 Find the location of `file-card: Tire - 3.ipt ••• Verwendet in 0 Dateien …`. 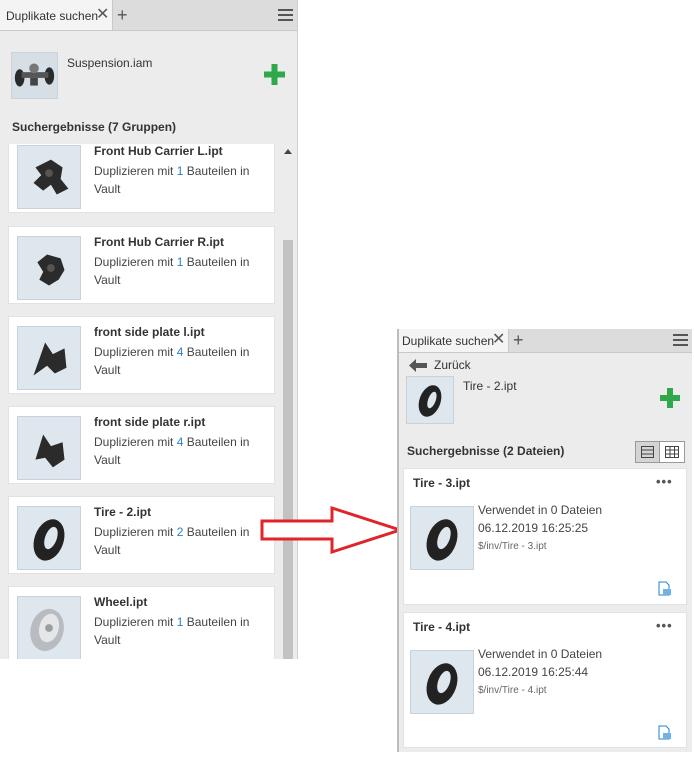

file-card: Tire - 3.ipt ••• Verwendet in 0 Dateien … is located at coordinates (545, 536).